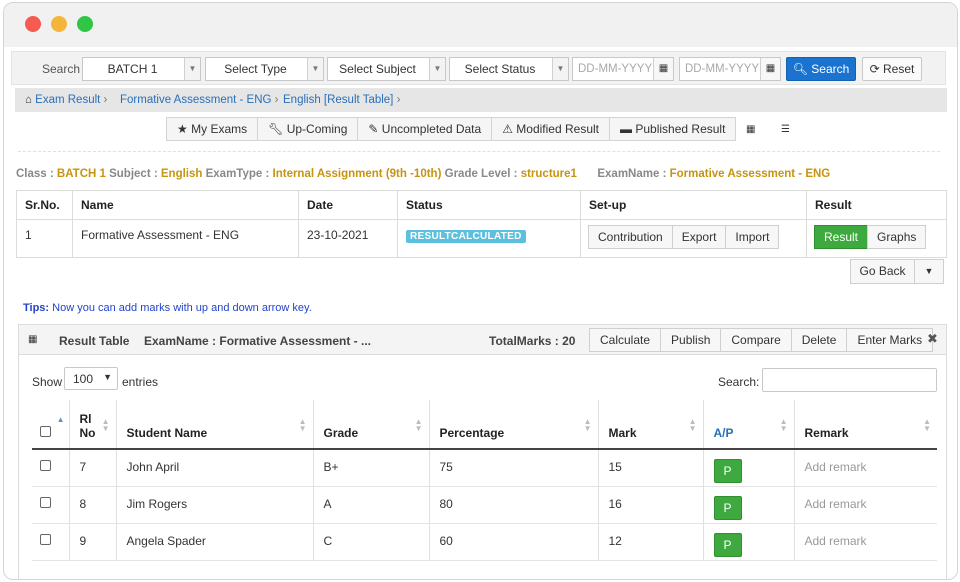 The height and width of the screenshot is (582, 960). Describe the element at coordinates (61, 69) in the screenshot. I see `search-label: Search` at that location.